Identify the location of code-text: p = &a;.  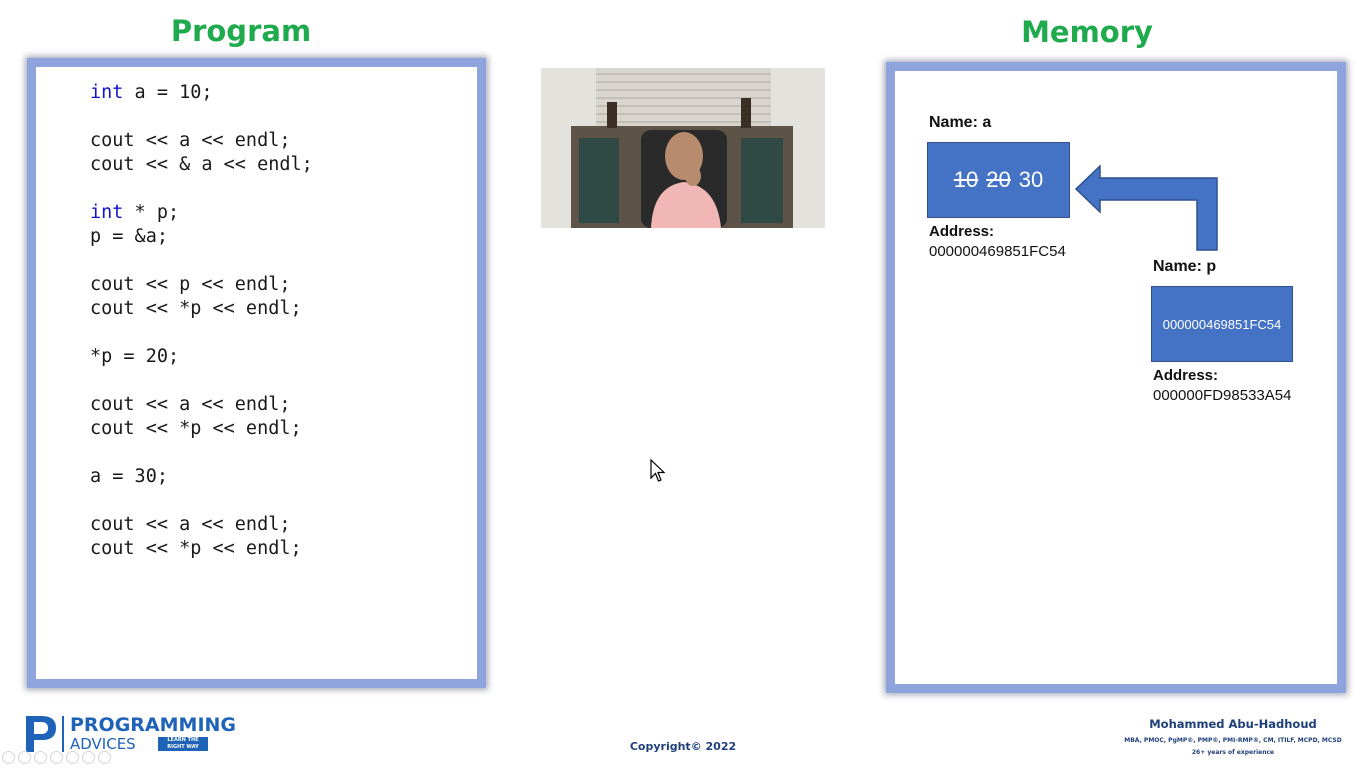
(129, 236).